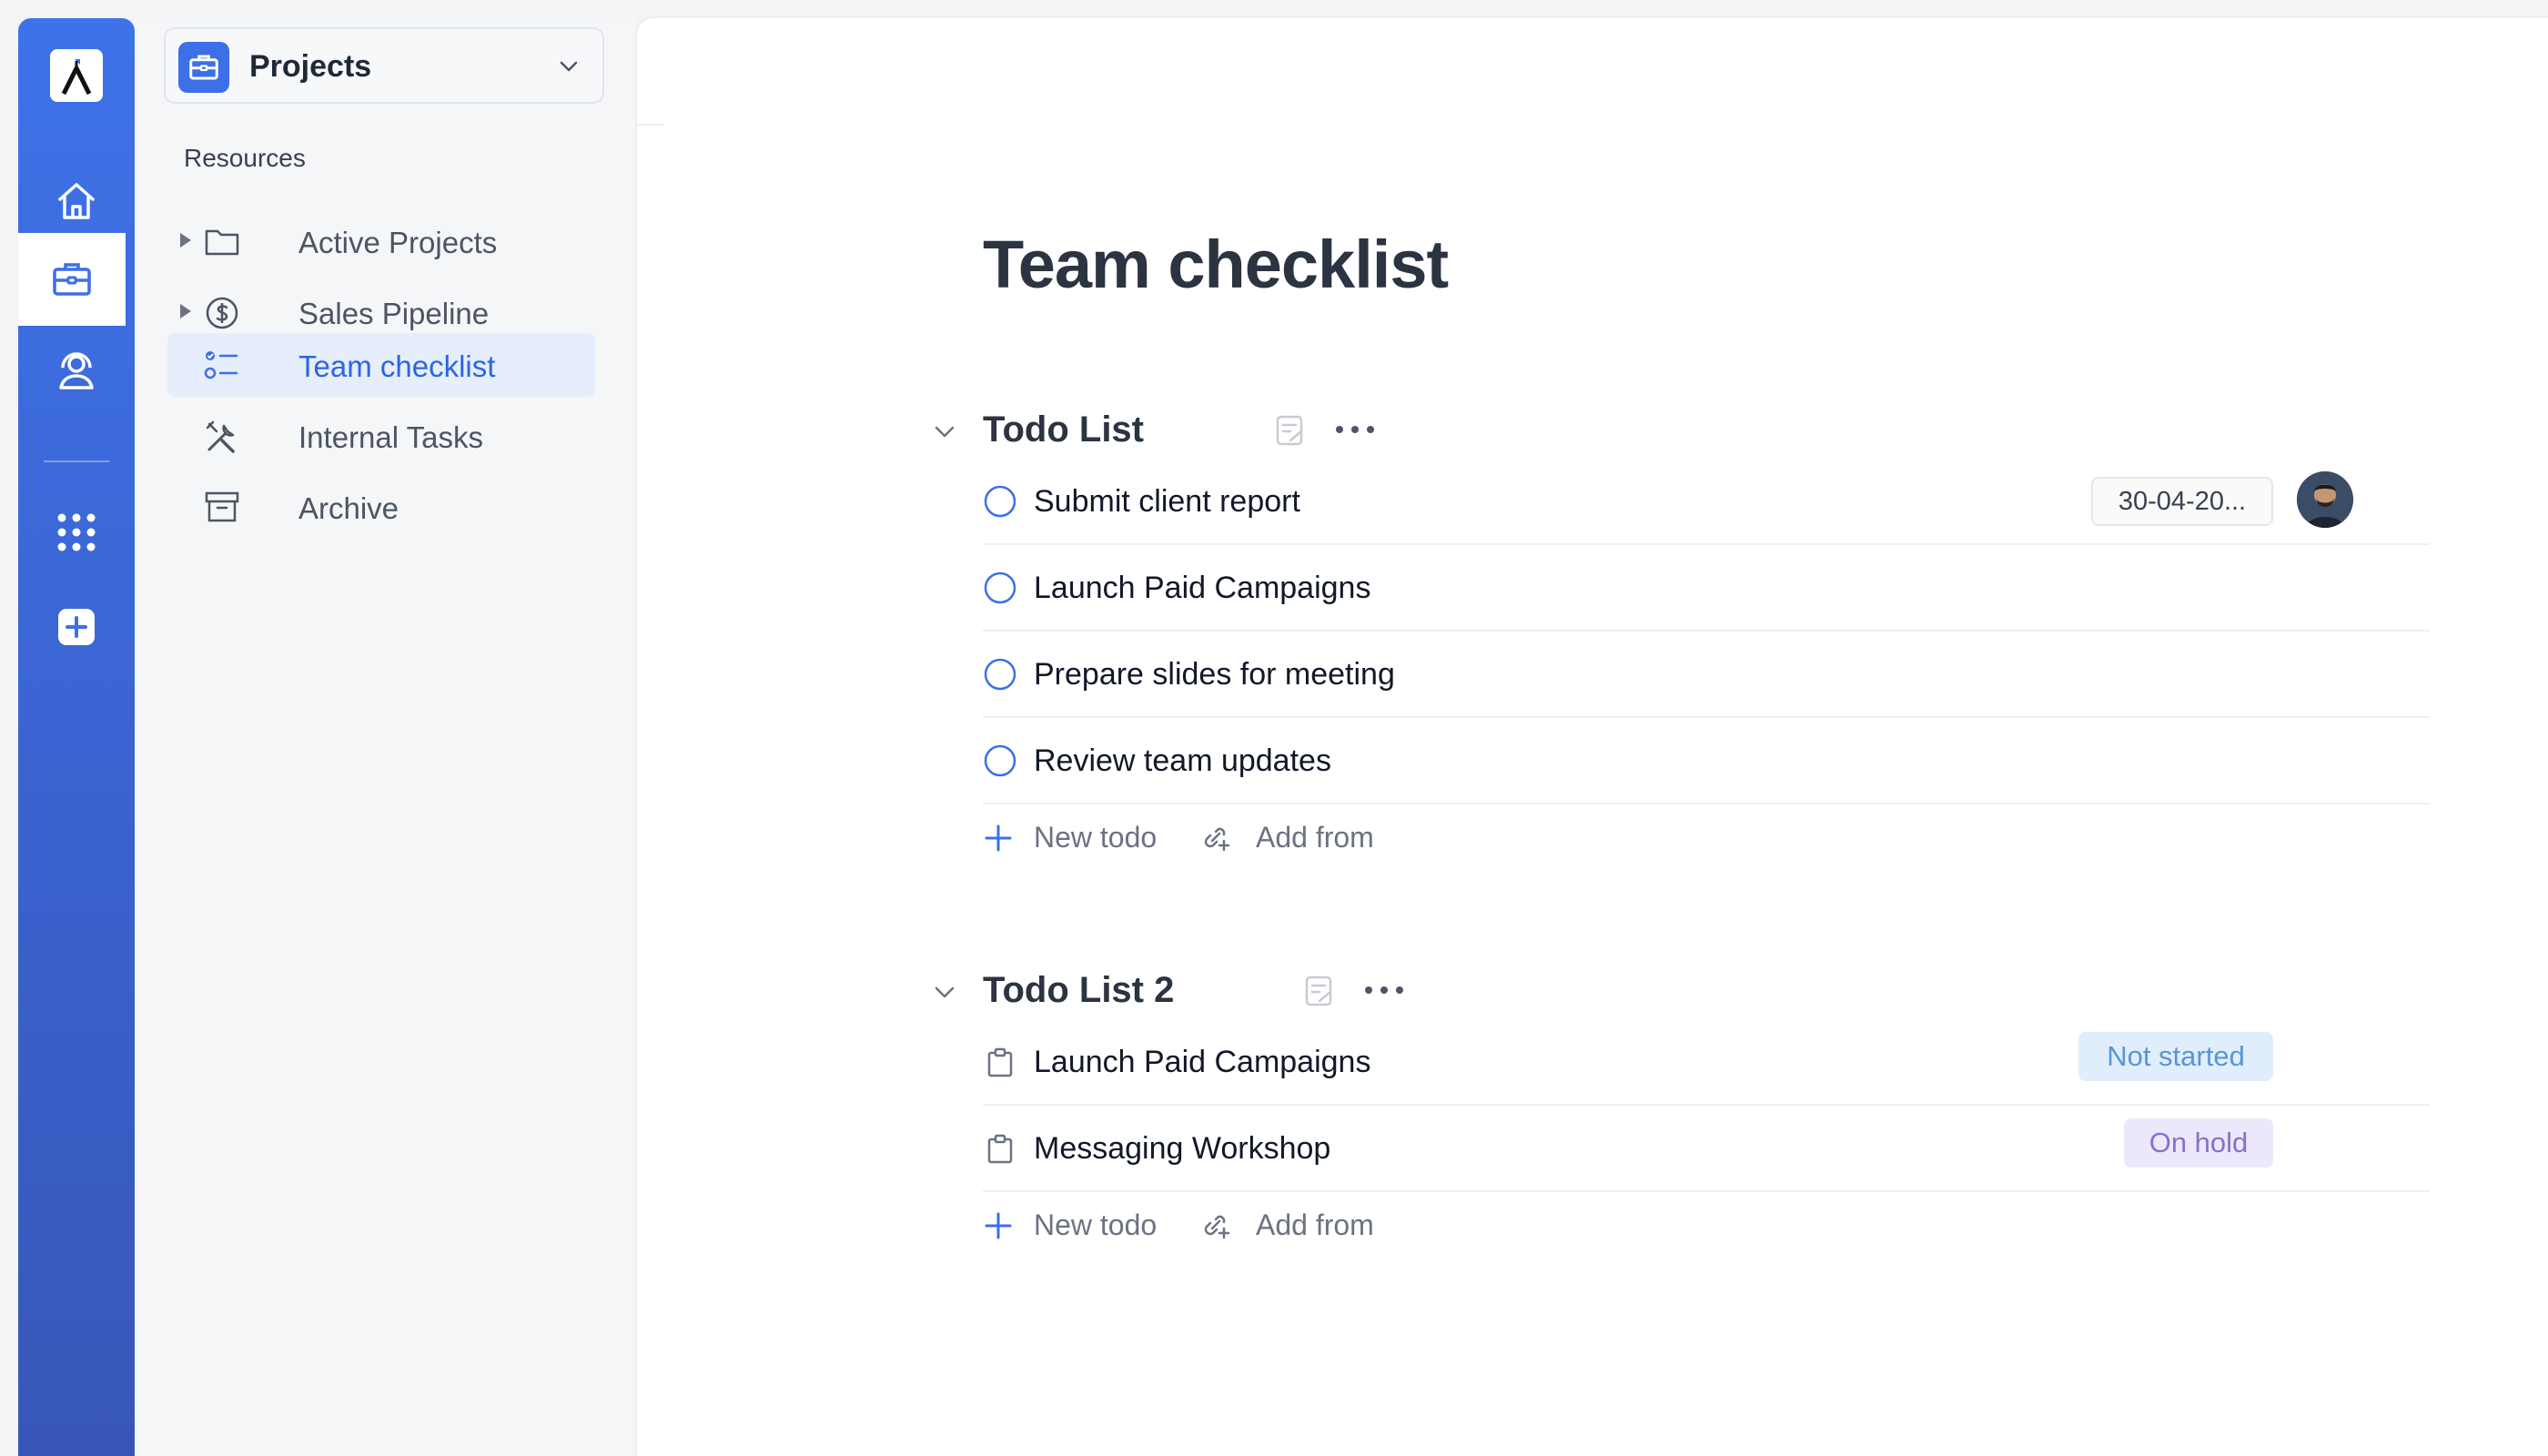 The height and width of the screenshot is (1456, 2548). I want to click on sidebar-item-label: Sales Pipeline, so click(394, 314).